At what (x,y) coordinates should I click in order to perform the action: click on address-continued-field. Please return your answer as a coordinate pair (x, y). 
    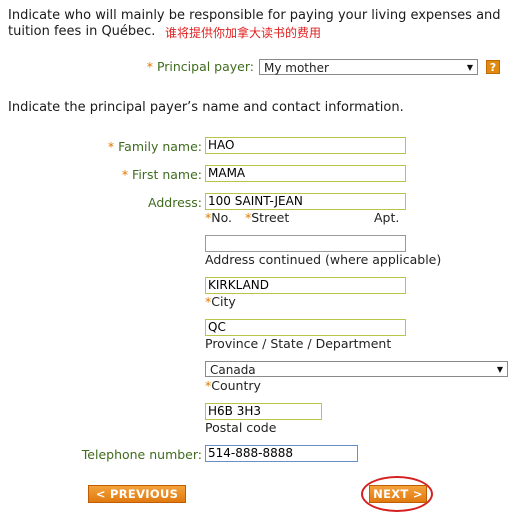
    Looking at the image, I should click on (305, 243).